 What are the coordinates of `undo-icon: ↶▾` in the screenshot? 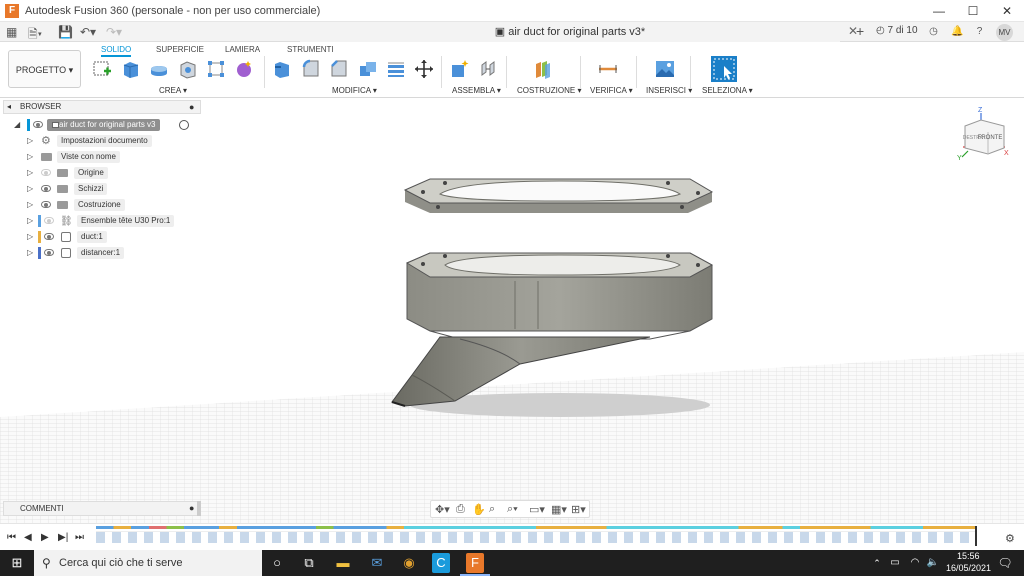 It's located at (88, 32).